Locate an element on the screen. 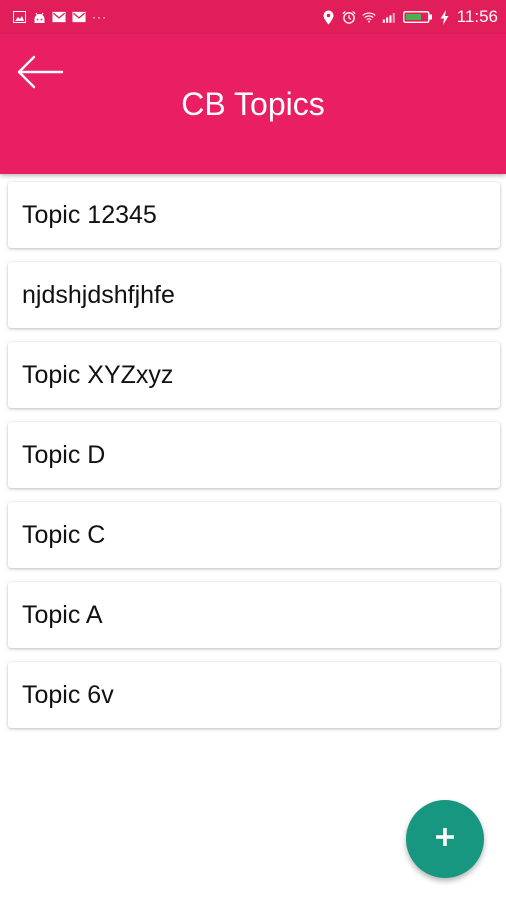 Image resolution: width=506 pixels, height=900 pixels. topic-card: njdshjdshfjhfe is located at coordinates (254, 295).